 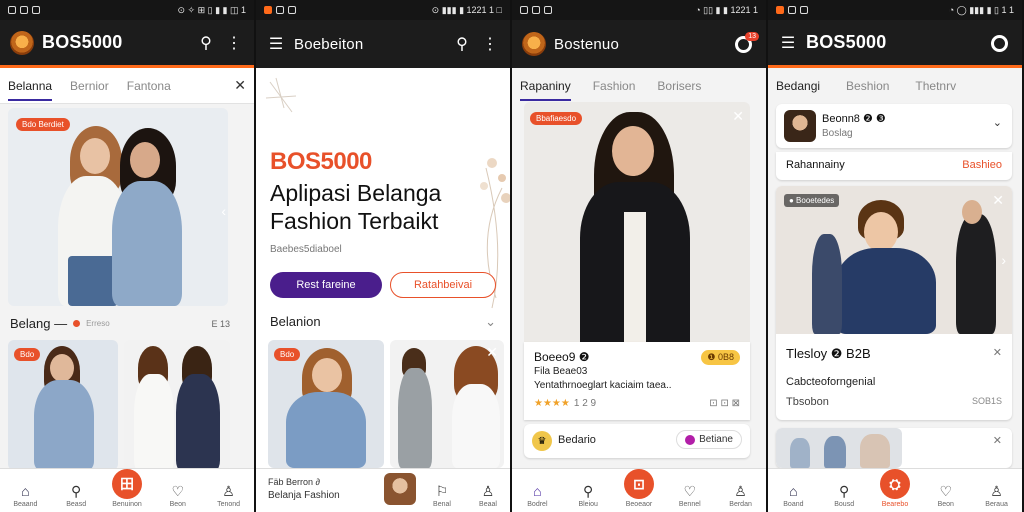 I want to click on section-header: Belanion ⌄, so click(x=383, y=322).